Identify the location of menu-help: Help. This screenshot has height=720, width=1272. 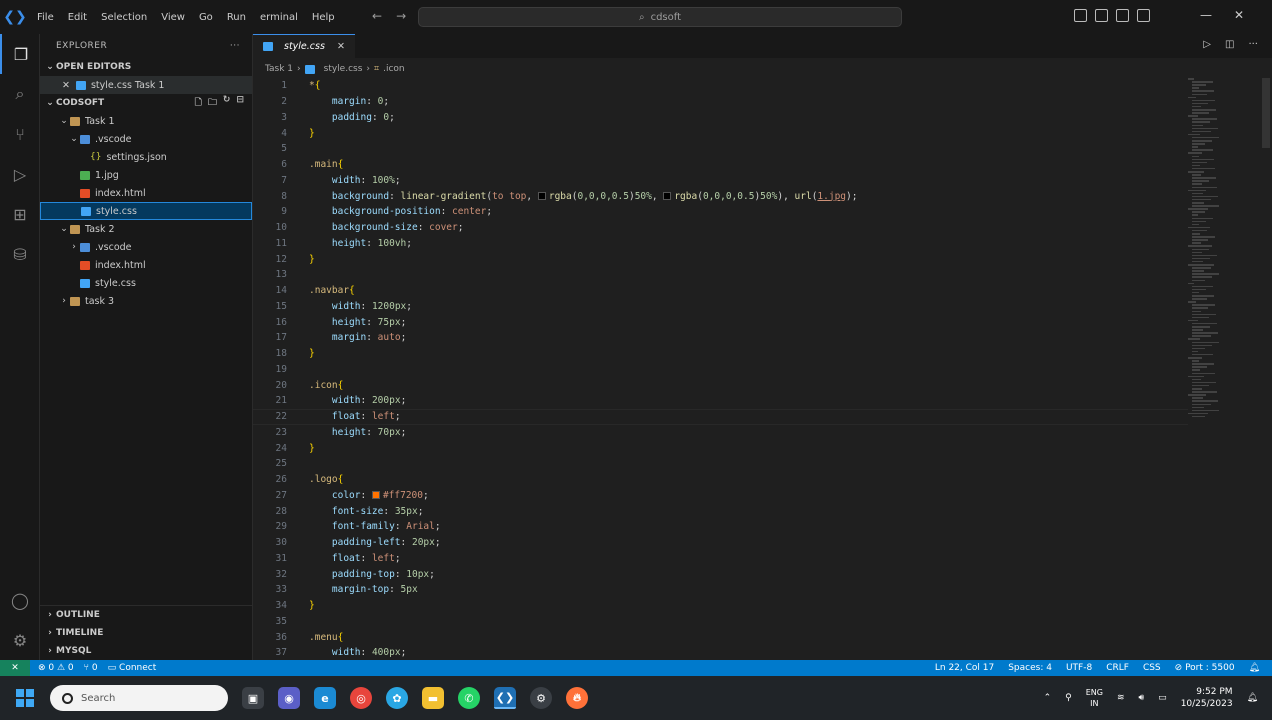
(323, 17).